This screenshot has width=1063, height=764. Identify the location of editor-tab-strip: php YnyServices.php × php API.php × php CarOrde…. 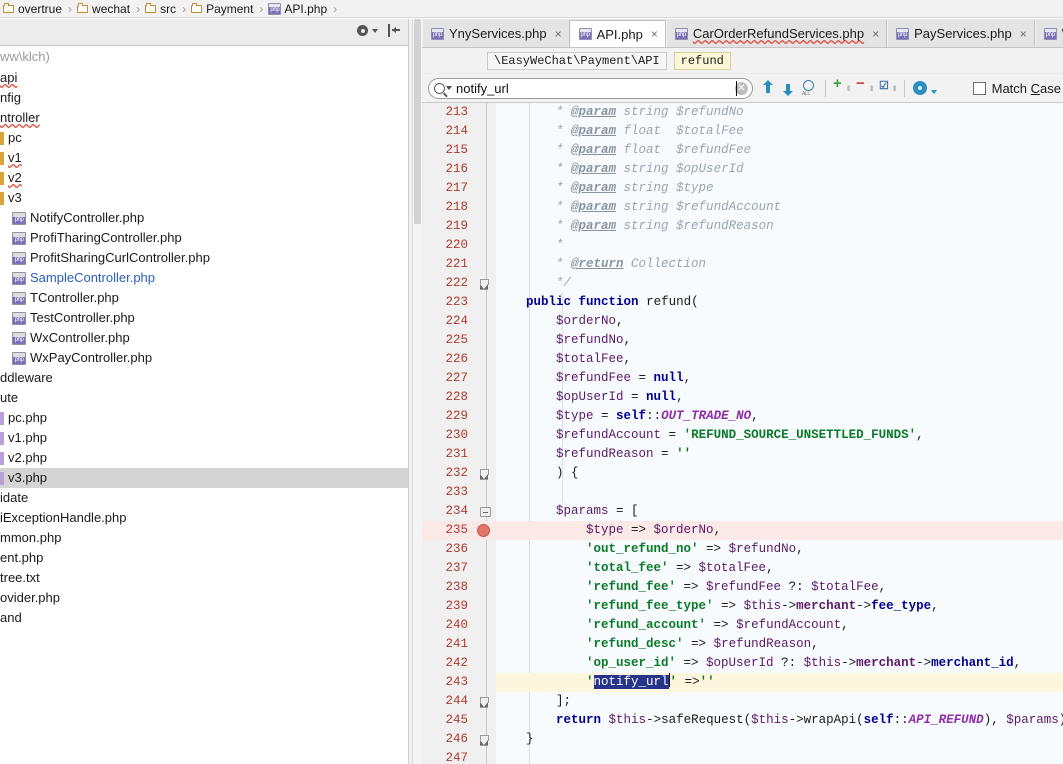
(742, 33).